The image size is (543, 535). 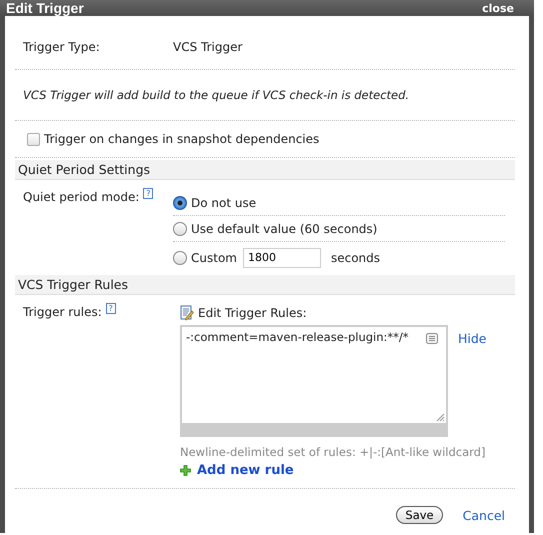 What do you see at coordinates (440, 417) in the screenshot?
I see `resize-grip-icon` at bounding box center [440, 417].